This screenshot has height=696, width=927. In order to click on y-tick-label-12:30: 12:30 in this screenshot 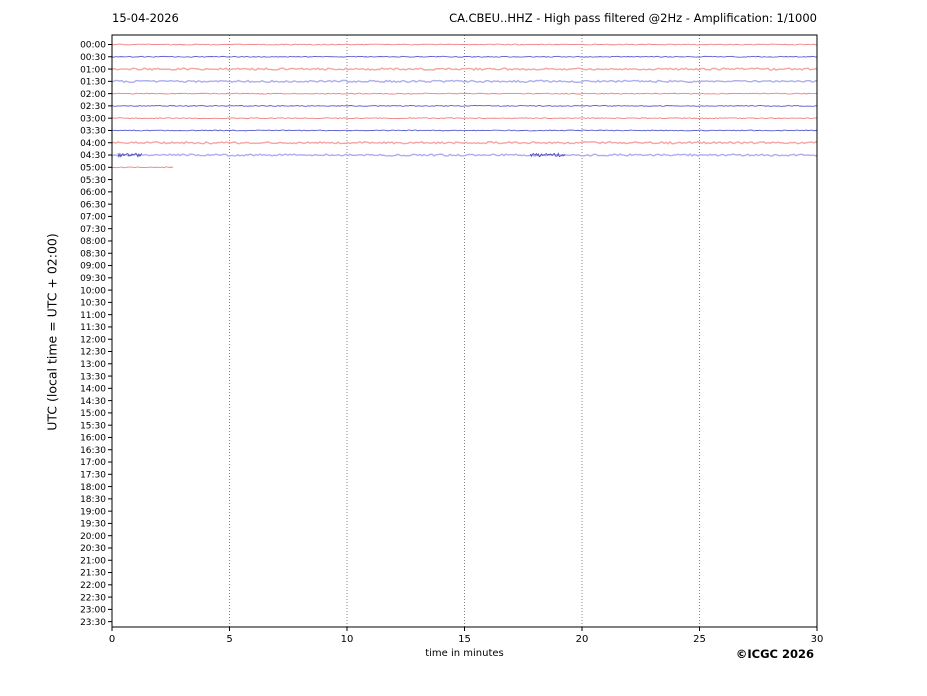, I will do `click(93, 353)`.